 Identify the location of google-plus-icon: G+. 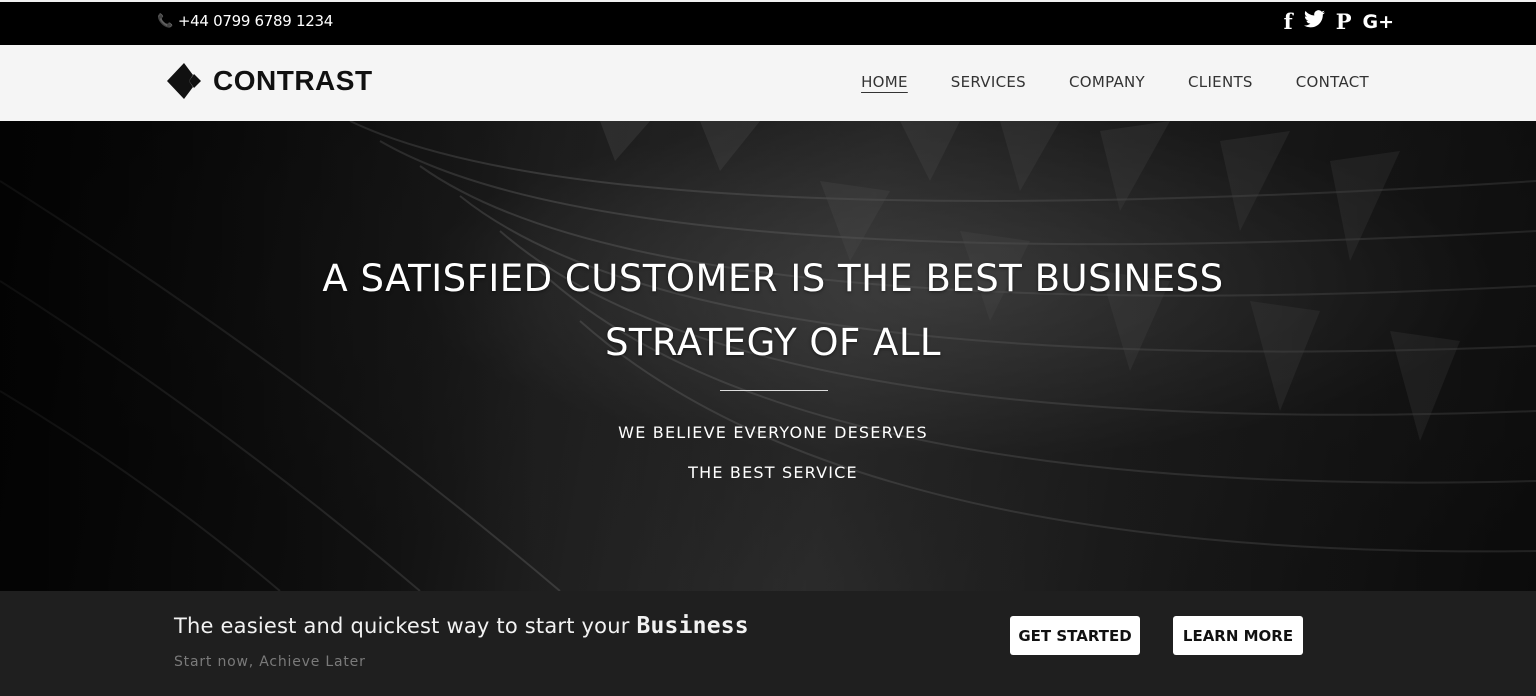
(1378, 22).